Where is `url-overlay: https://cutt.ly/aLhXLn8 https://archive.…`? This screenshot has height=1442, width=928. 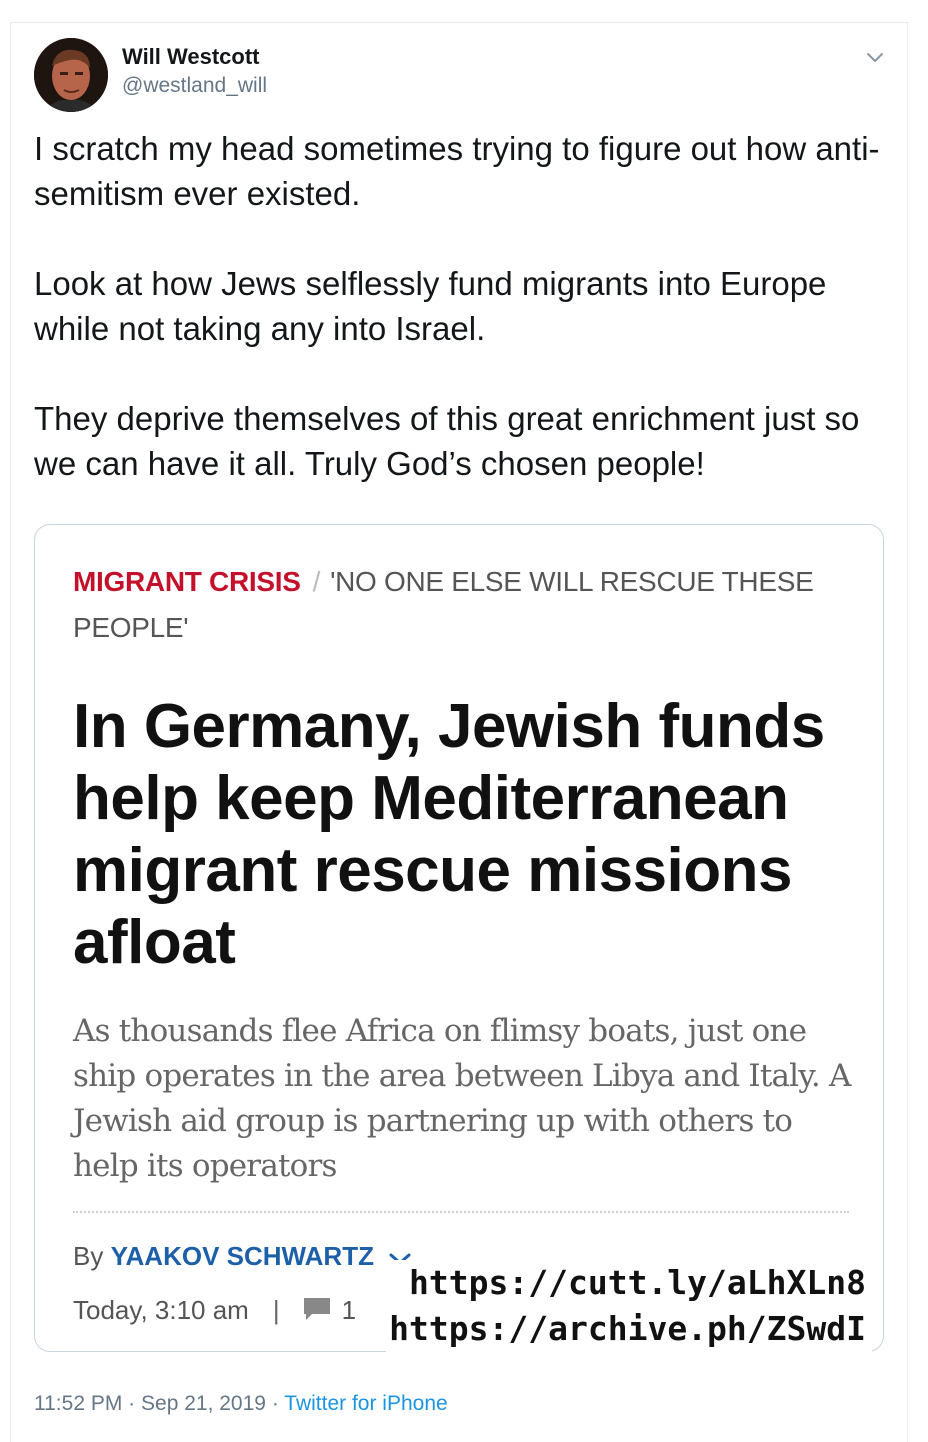 url-overlay: https://cutt.ly/aLhXLn8 https://archive.… is located at coordinates (629, 1306).